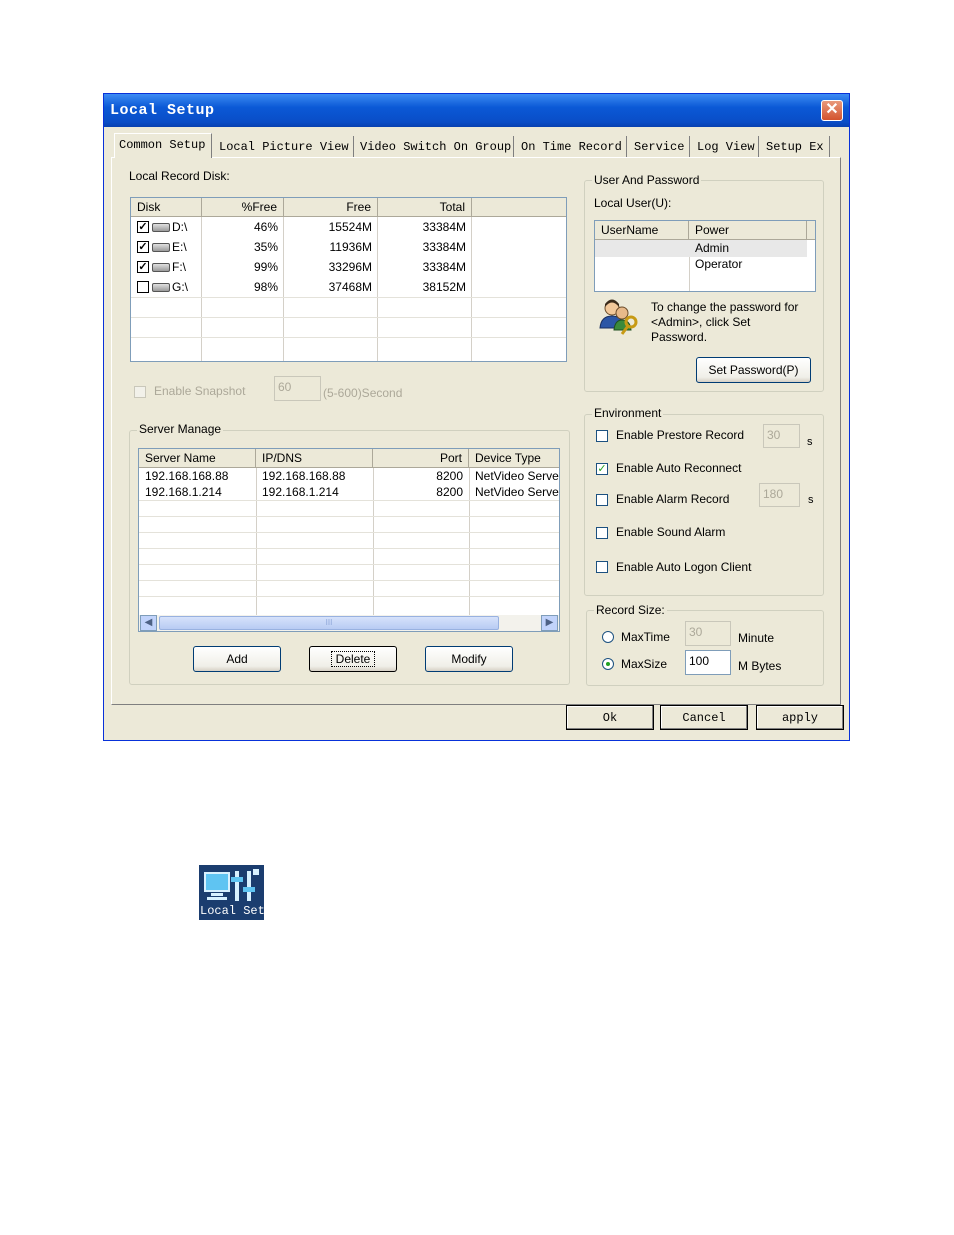  I want to click on server-port: 8200, so click(449, 492).